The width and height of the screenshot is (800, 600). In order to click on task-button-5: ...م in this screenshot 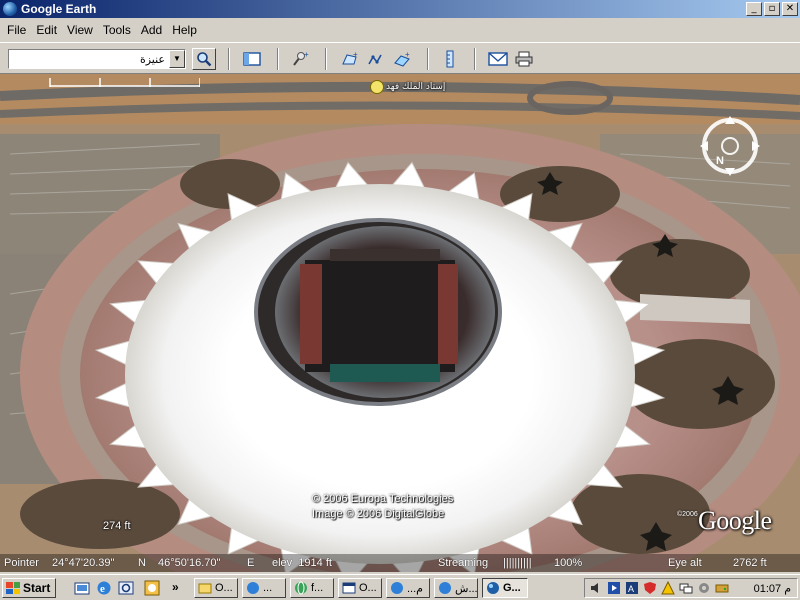, I will do `click(408, 588)`.